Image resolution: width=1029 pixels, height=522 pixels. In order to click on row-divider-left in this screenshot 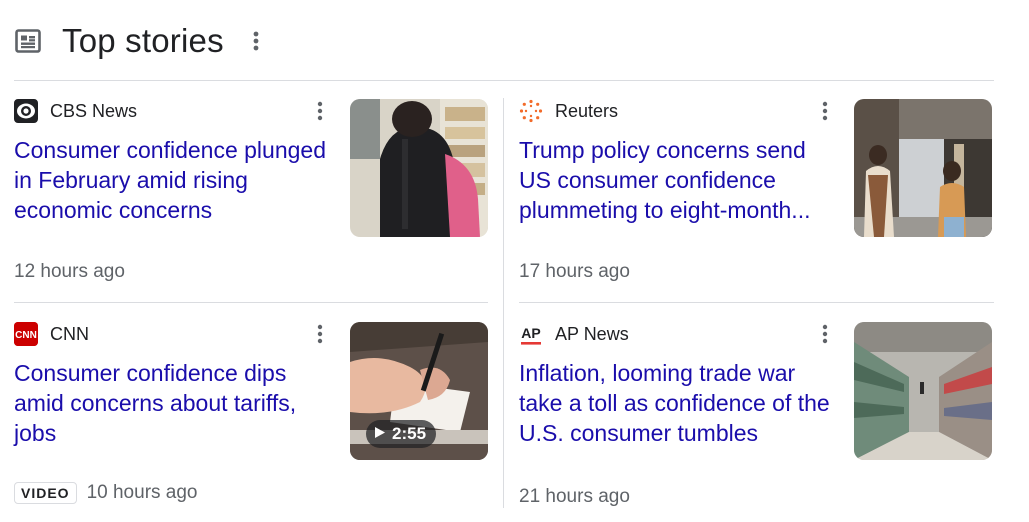, I will do `click(251, 302)`.